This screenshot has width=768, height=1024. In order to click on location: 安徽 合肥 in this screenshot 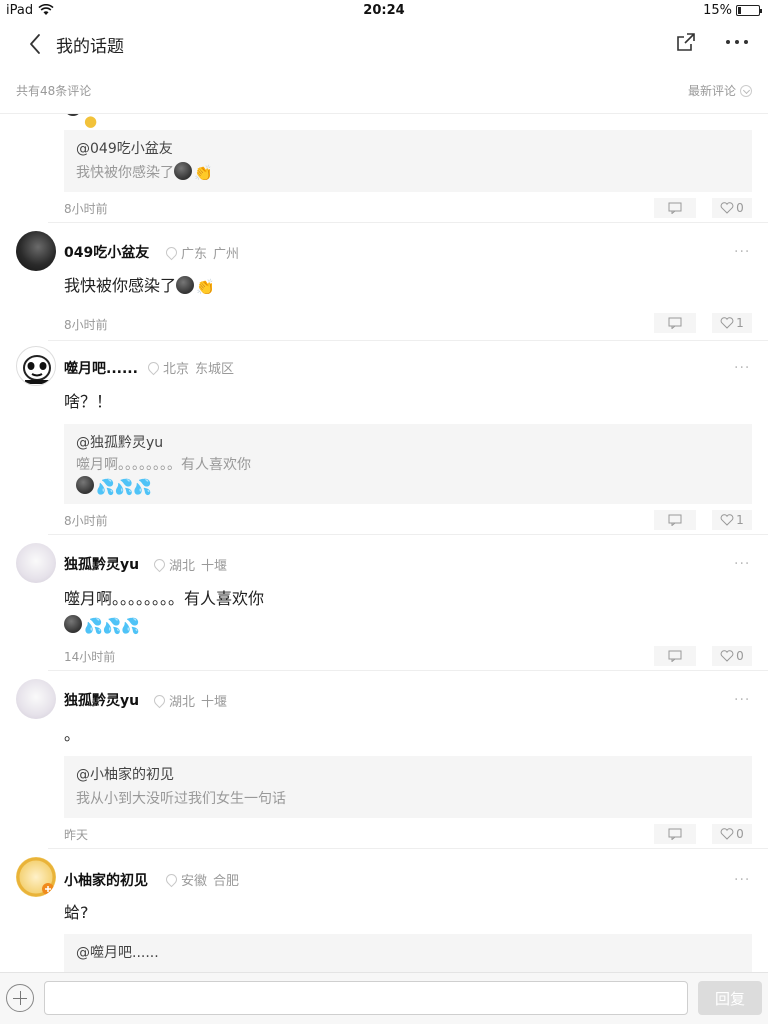, I will do `click(202, 879)`.